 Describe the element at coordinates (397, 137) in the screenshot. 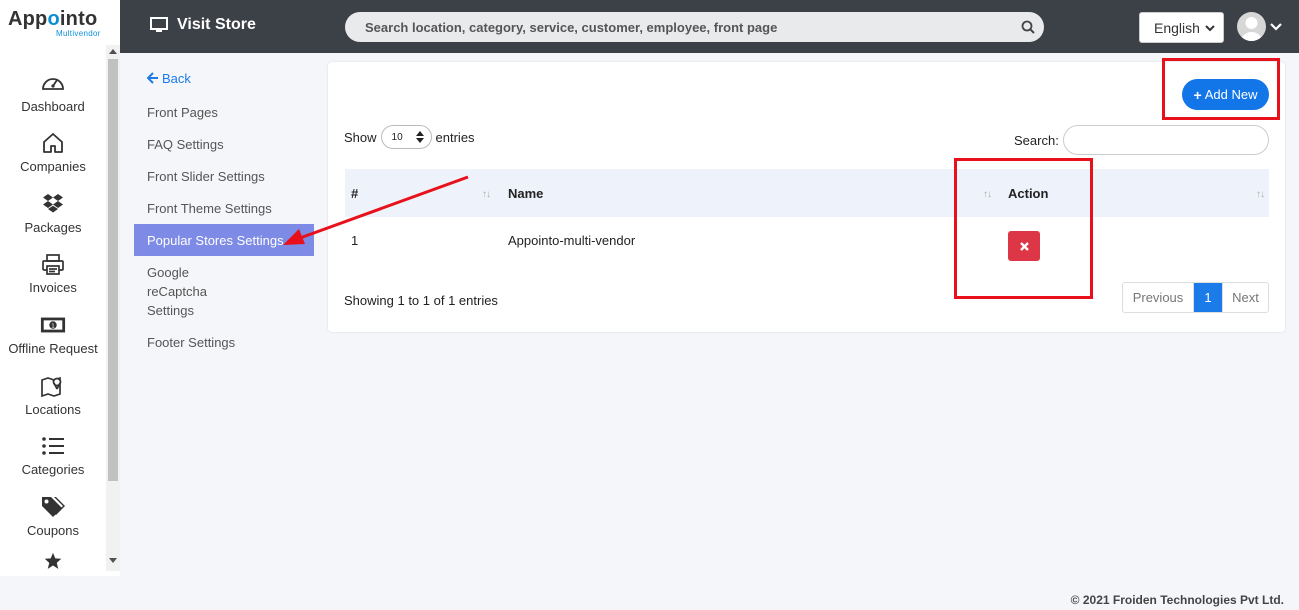

I see `page-length-value: 10` at that location.